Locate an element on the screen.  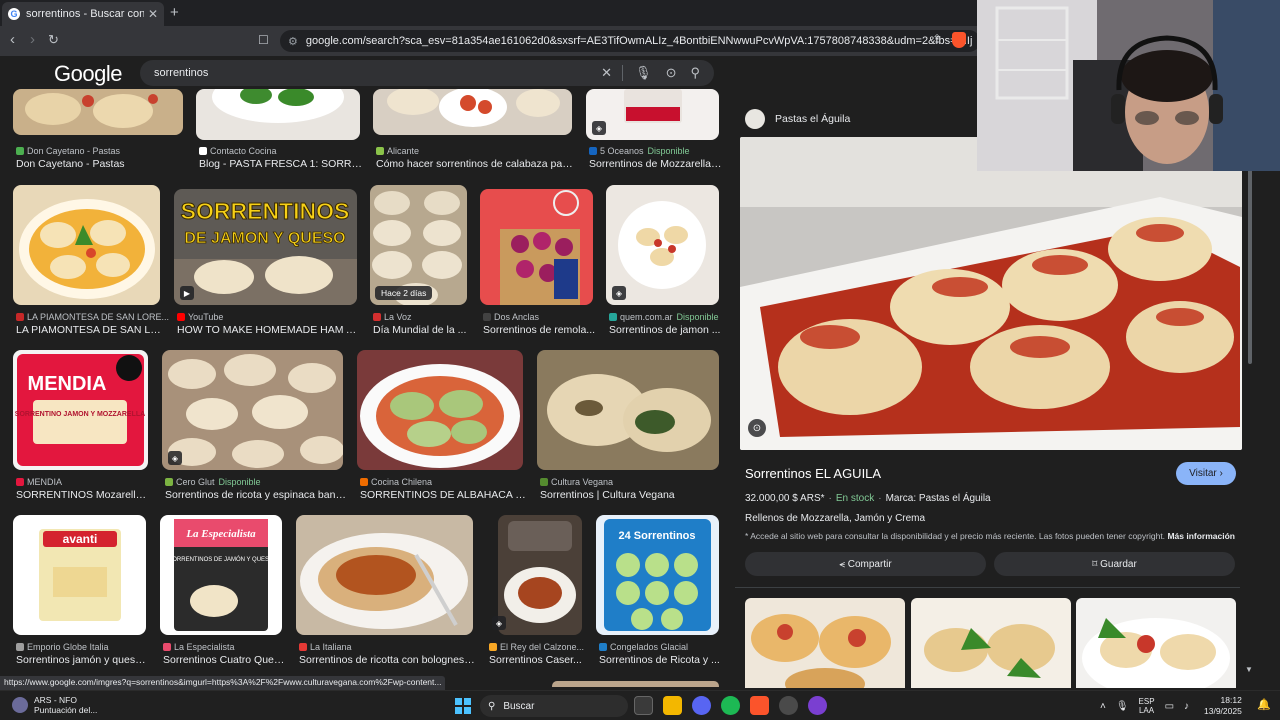
result-image: MENDIA SORRENTINO JAMON Y MOZZARELLA is located at coordinates (80, 410).